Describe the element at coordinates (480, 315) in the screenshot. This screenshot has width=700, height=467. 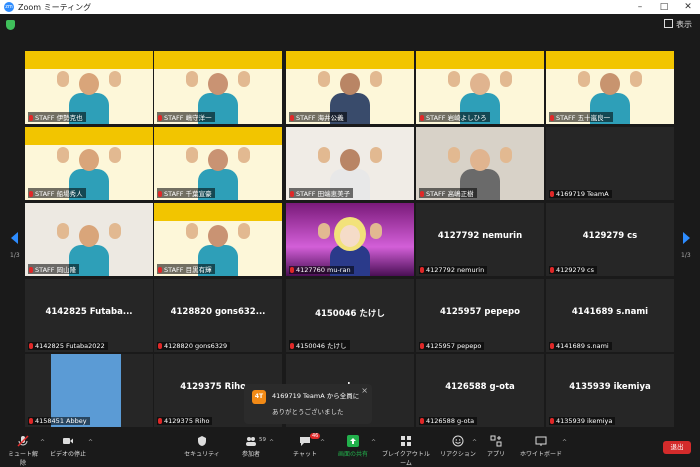
I see `participant-tile: 4125957 pepepo 4125957 pepepo` at that location.